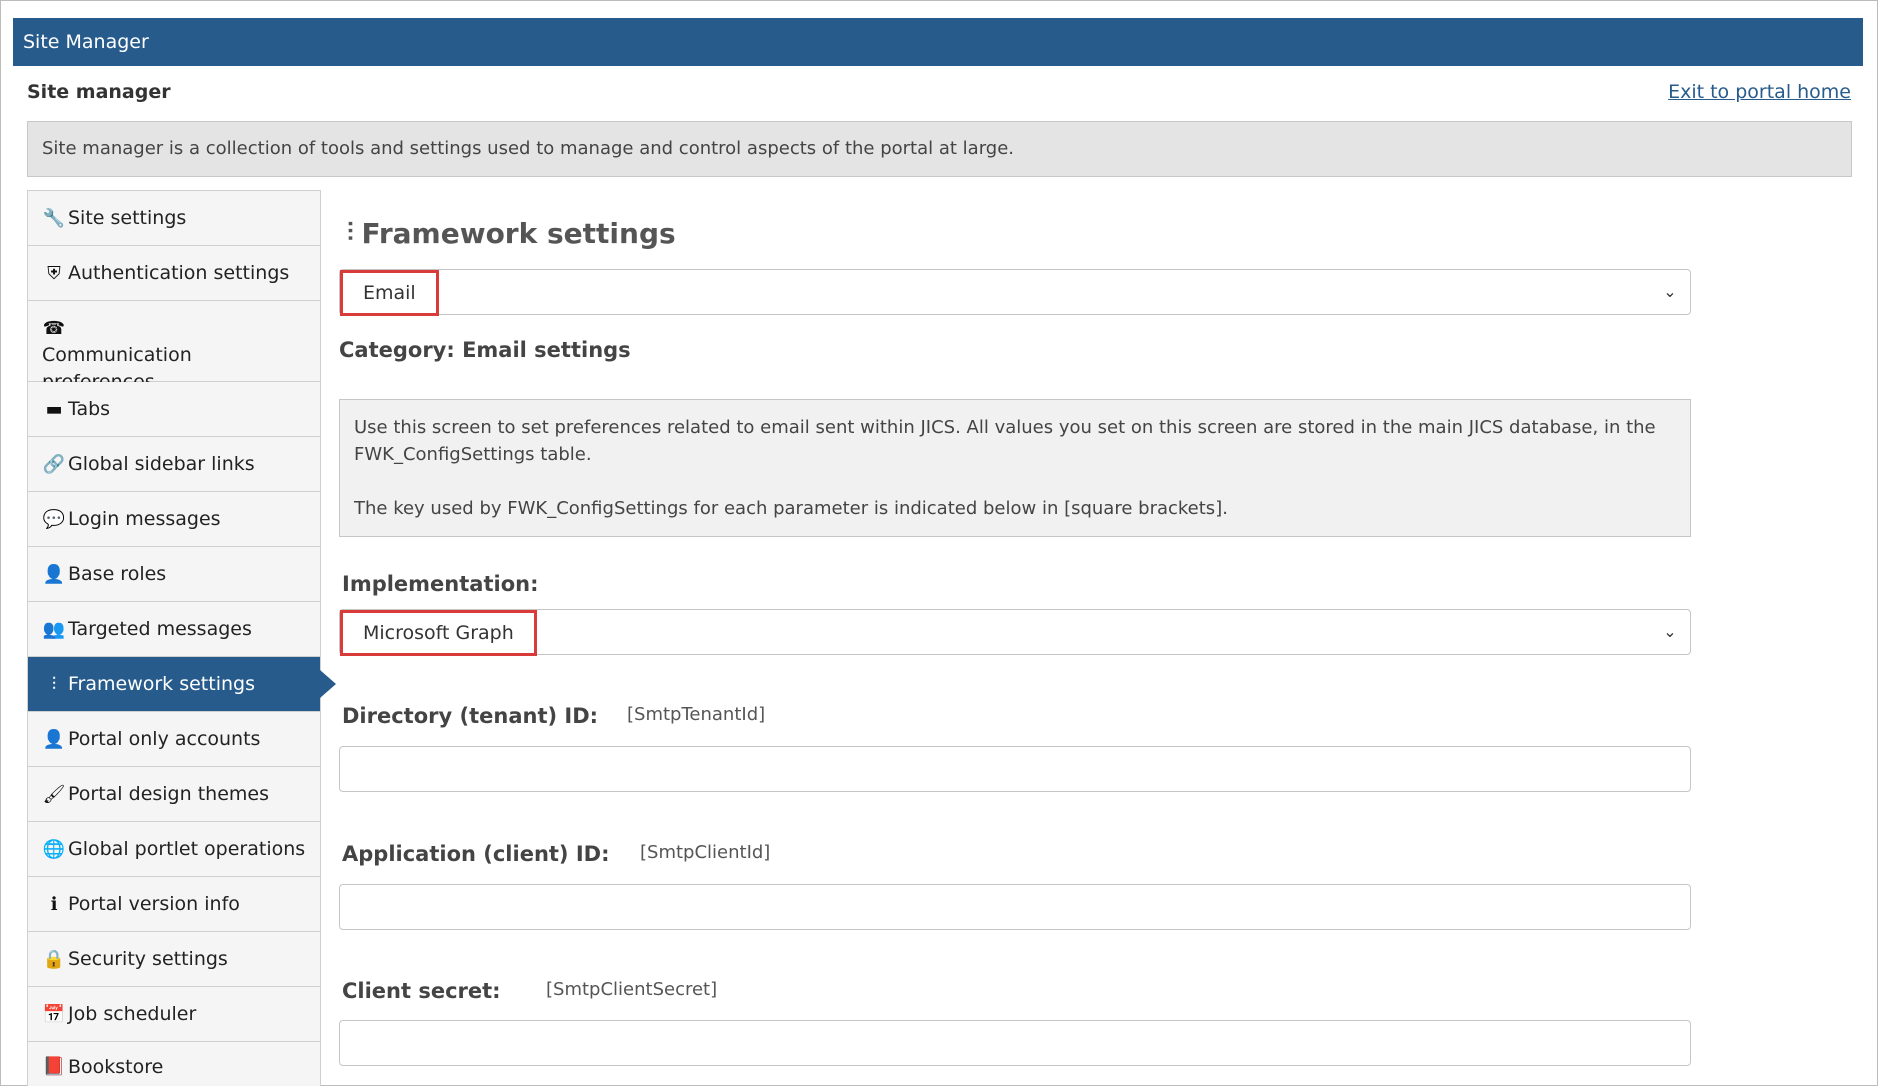 The image size is (1878, 1086). Describe the element at coordinates (1015, 292) in the screenshot. I see `category-select: Email ⌄` at that location.